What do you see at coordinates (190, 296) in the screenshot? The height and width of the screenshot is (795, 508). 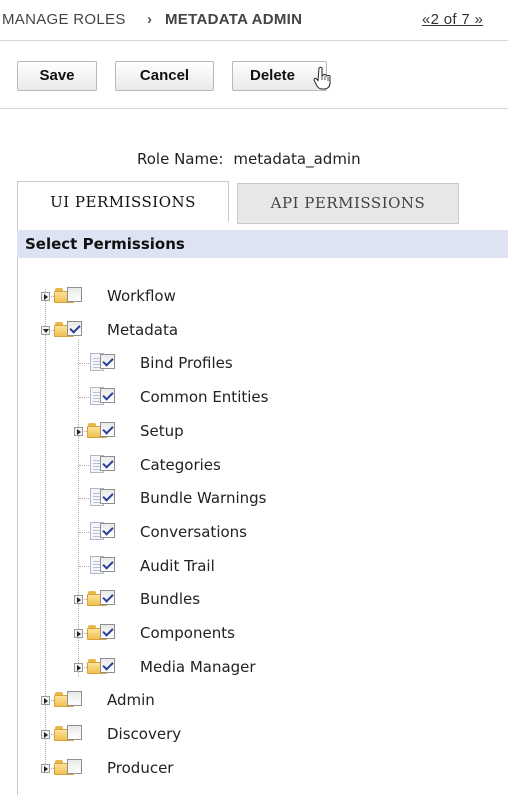 I see `tree-node-workflow` at bounding box center [190, 296].